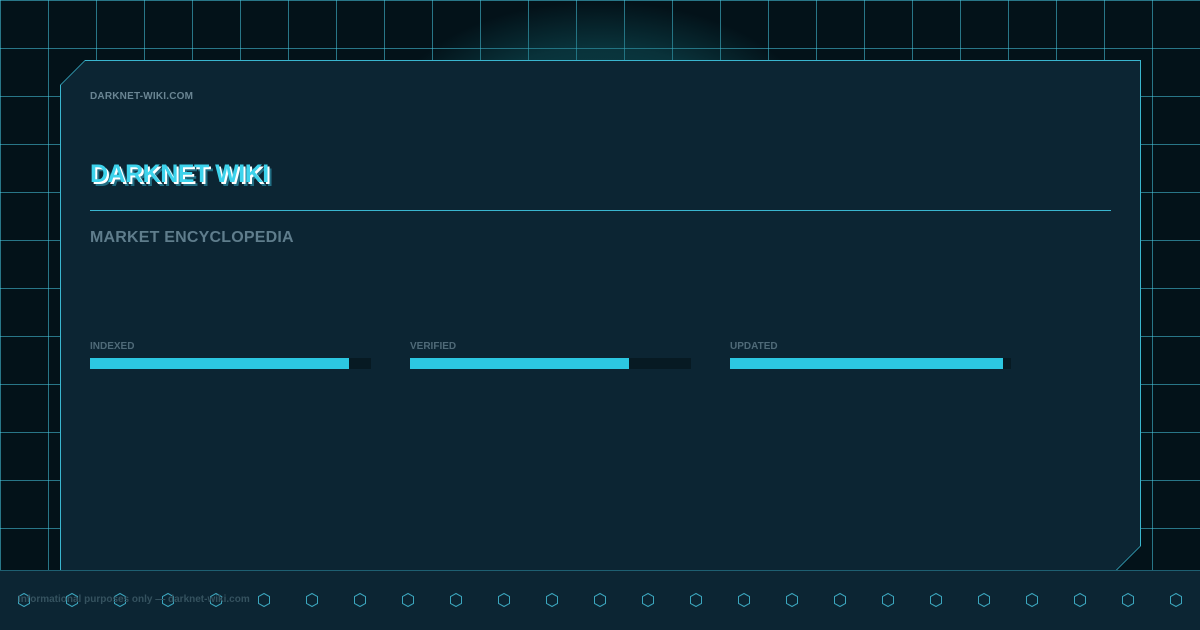  Describe the element at coordinates (433, 346) in the screenshot. I see `stat-label: VERIFIED` at that location.